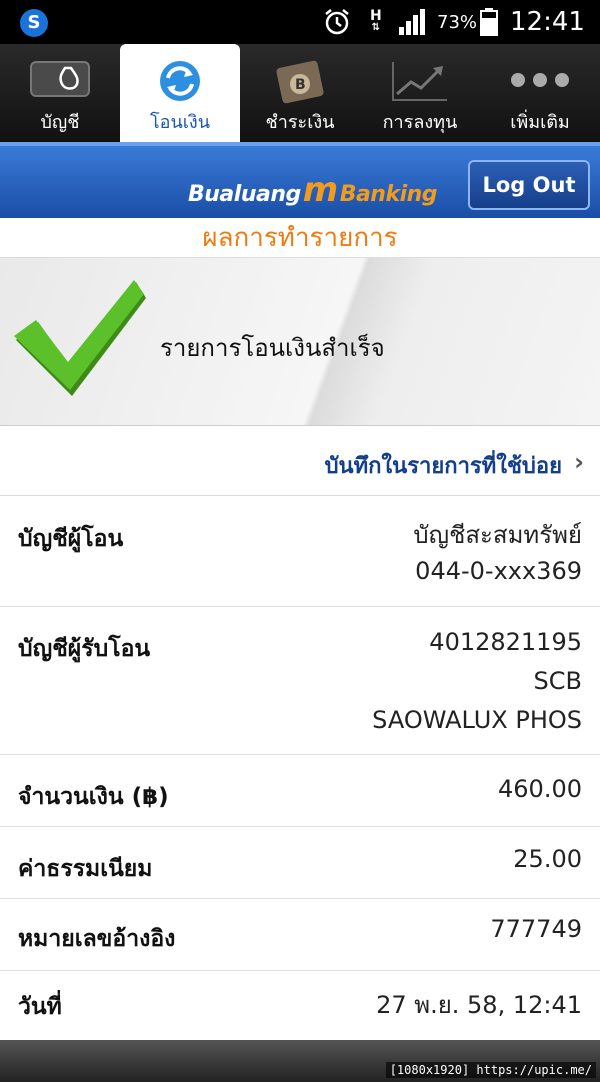 The width and height of the screenshot is (600, 1082). I want to click on amount-value: 460.00, so click(540, 789).